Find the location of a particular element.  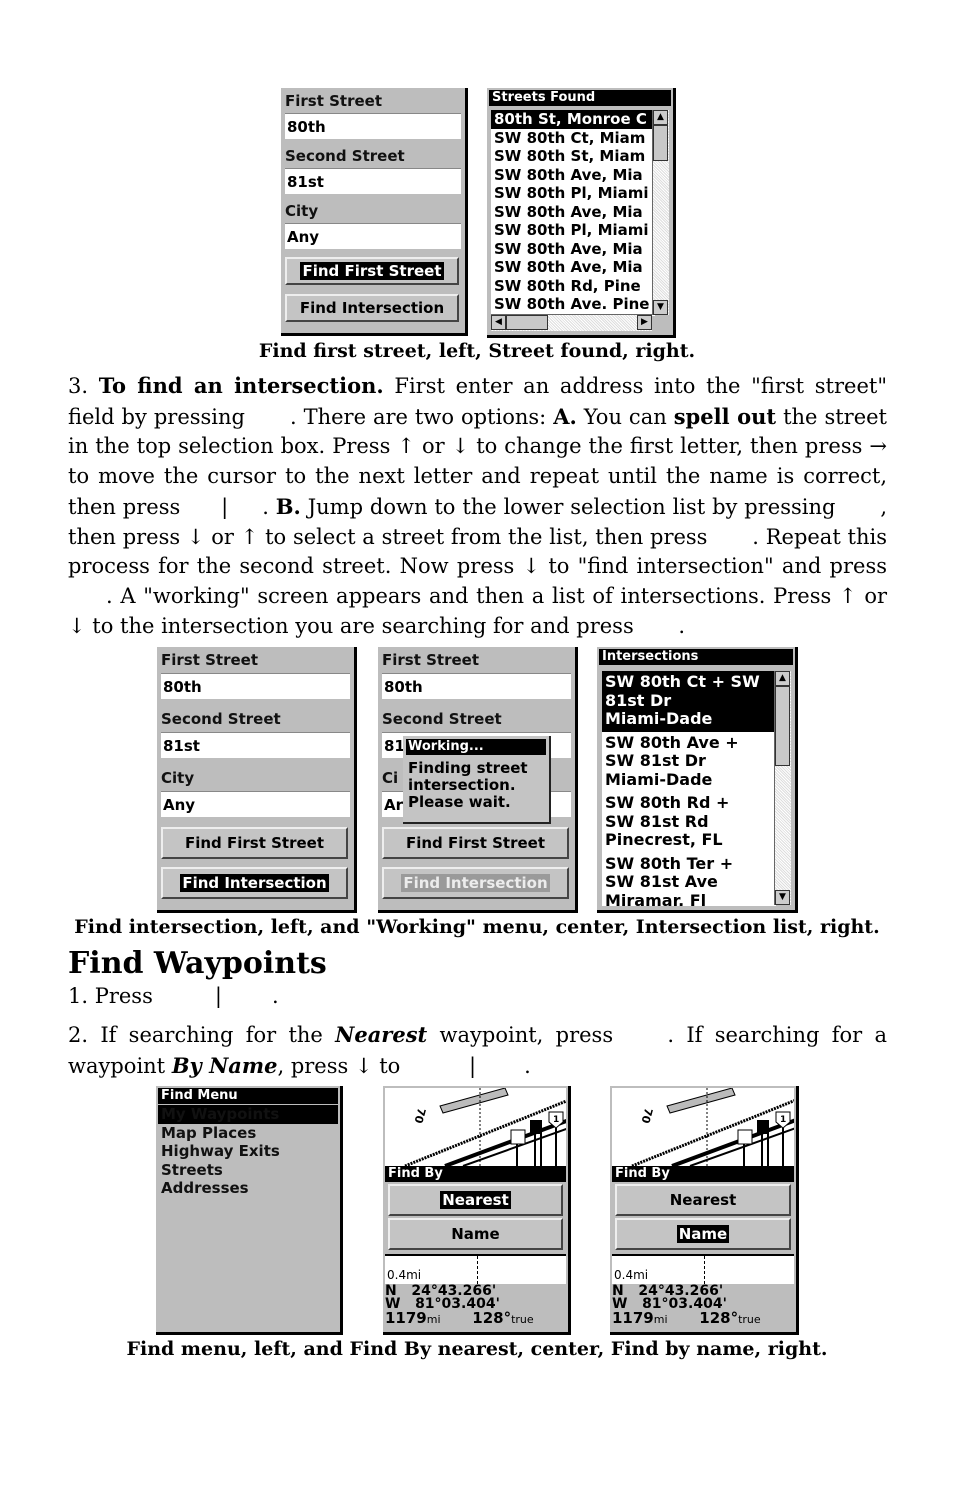

city-label: Ci is located at coordinates (390, 778).